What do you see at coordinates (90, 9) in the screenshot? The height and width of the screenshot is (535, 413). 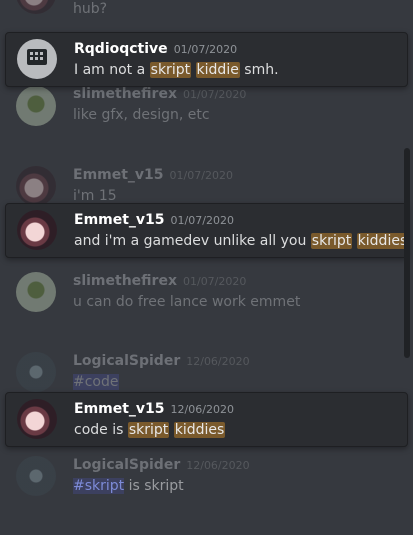 I see `message-text: hub?` at bounding box center [90, 9].